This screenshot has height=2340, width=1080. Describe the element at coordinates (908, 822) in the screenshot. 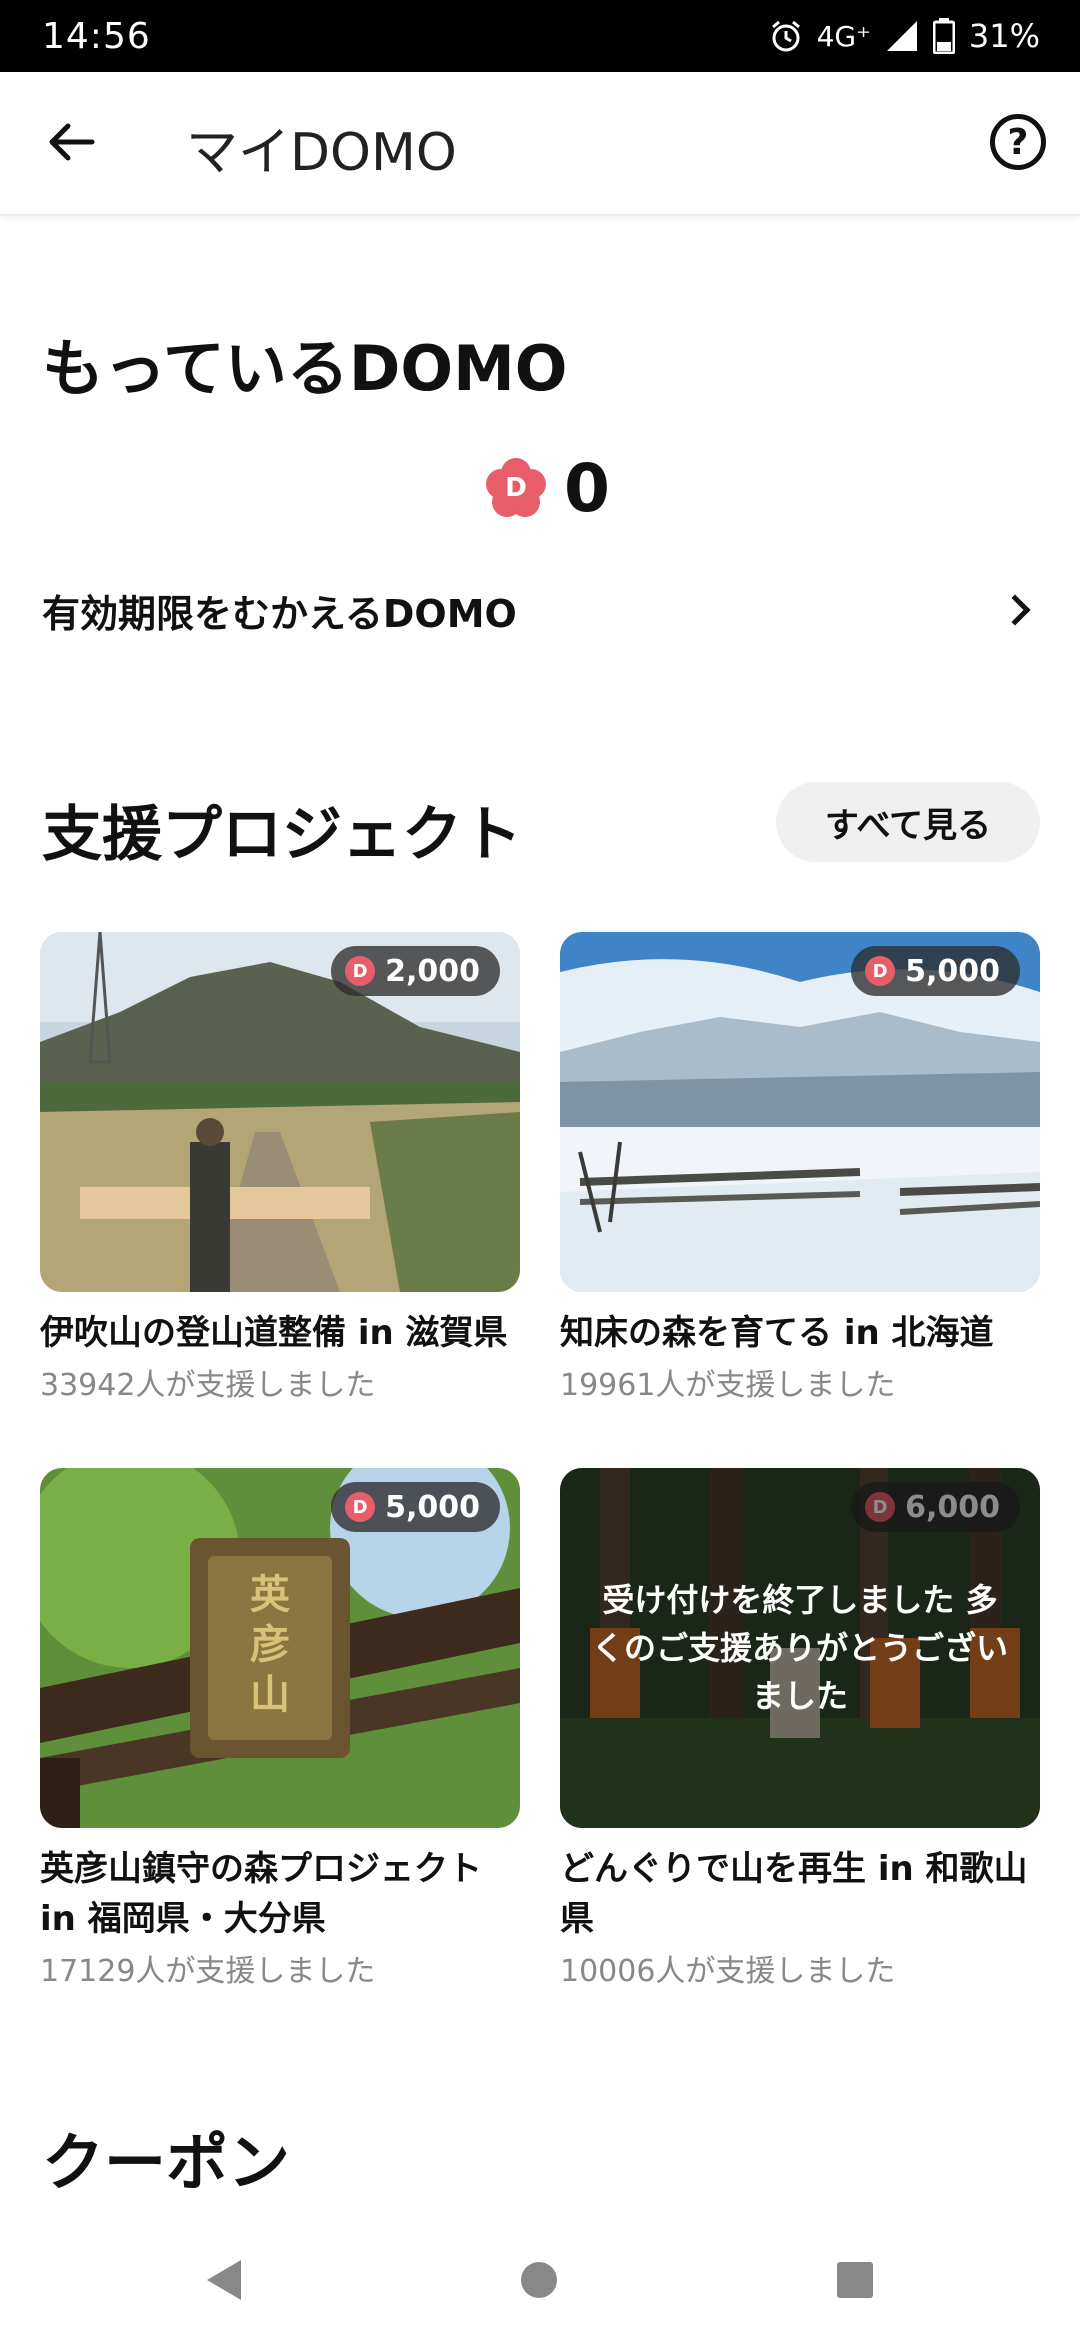

I see `see-all-button: すべて見る` at that location.